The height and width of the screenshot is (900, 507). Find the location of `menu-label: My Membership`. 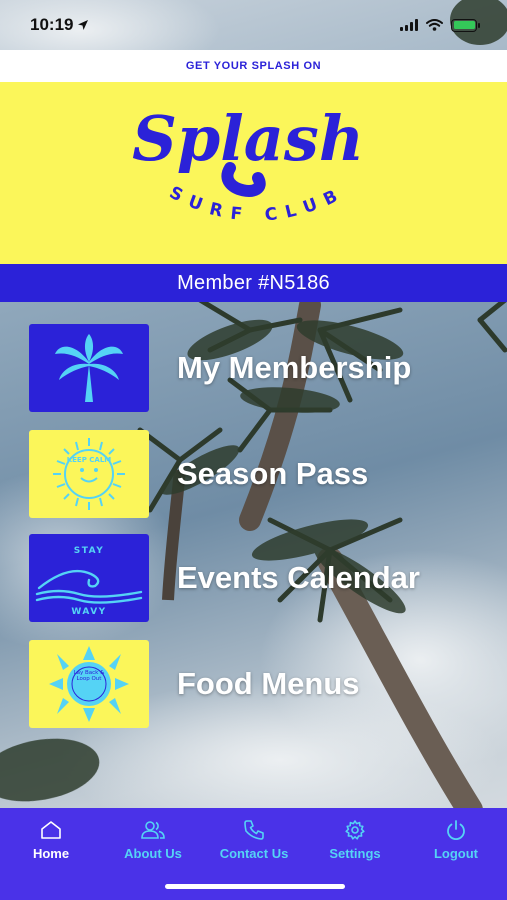

menu-label: My Membership is located at coordinates (294, 367).